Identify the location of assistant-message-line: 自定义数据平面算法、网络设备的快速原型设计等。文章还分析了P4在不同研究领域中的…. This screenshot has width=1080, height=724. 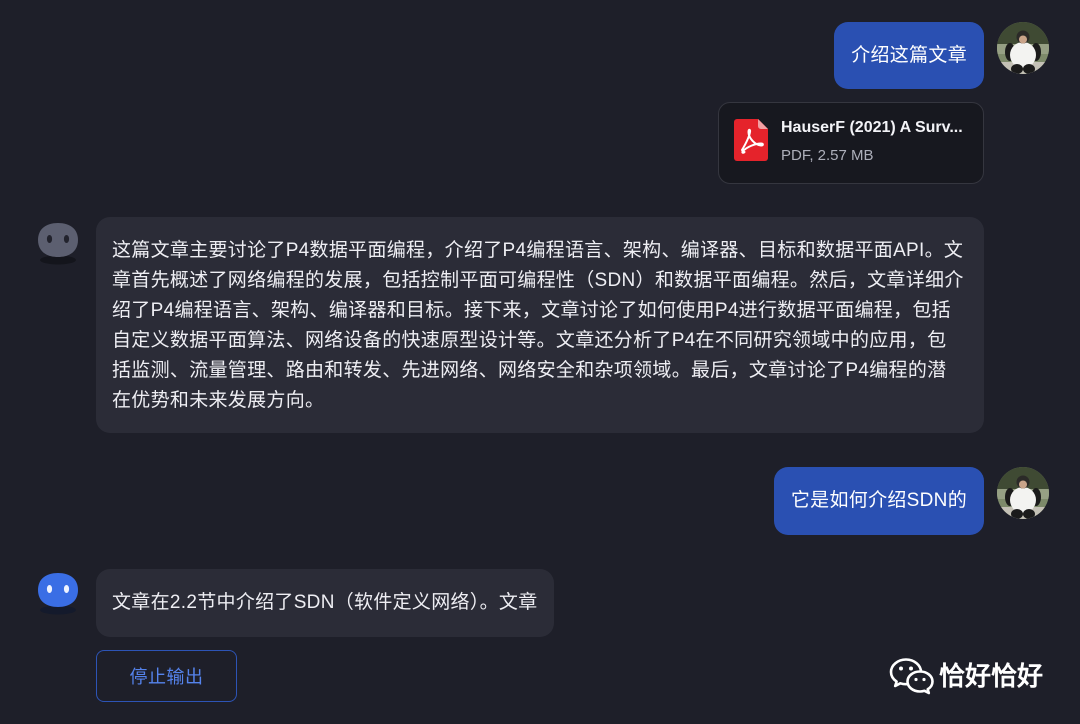
(529, 340).